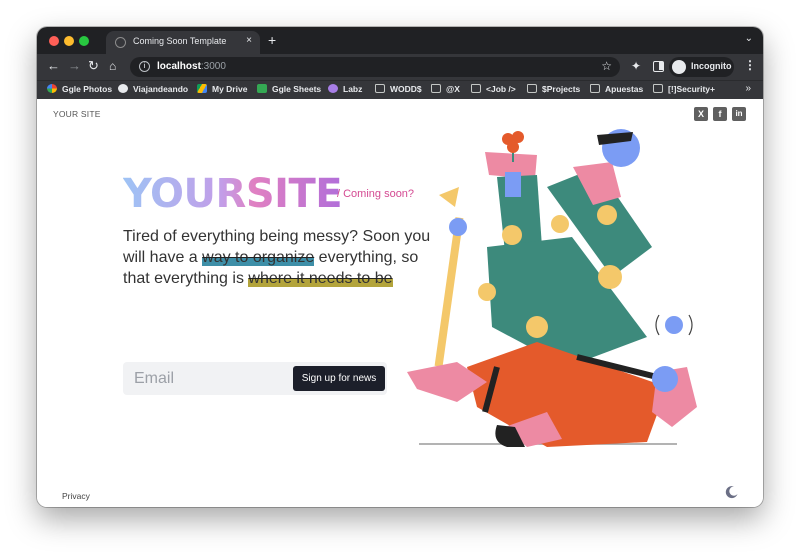 This screenshot has width=800, height=557. What do you see at coordinates (120, 42) in the screenshot?
I see `globe-icon` at bounding box center [120, 42].